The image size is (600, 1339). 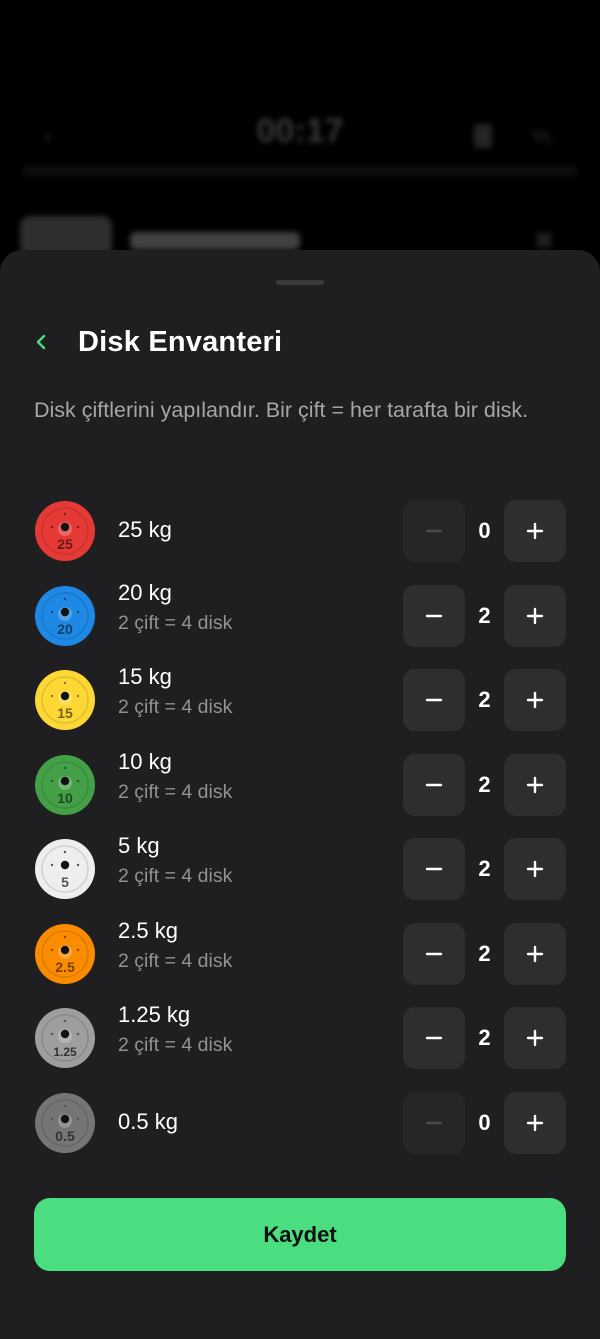 What do you see at coordinates (180, 341) in the screenshot?
I see `sheet-title: Disk Envanteri` at bounding box center [180, 341].